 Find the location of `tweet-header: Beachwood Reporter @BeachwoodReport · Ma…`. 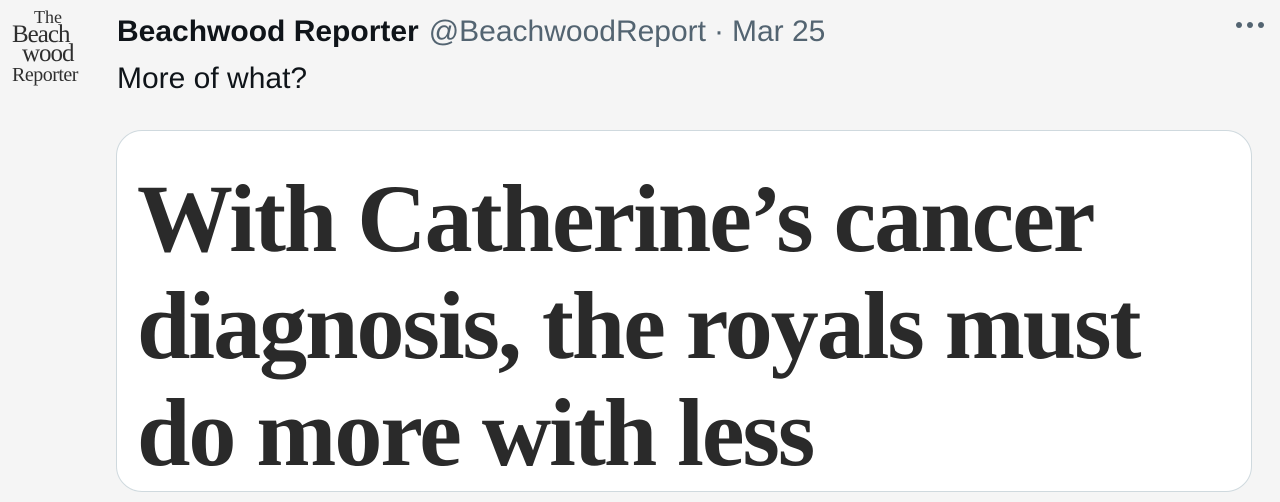

tweet-header: Beachwood Reporter @BeachwoodReport · Ma… is located at coordinates (471, 32).